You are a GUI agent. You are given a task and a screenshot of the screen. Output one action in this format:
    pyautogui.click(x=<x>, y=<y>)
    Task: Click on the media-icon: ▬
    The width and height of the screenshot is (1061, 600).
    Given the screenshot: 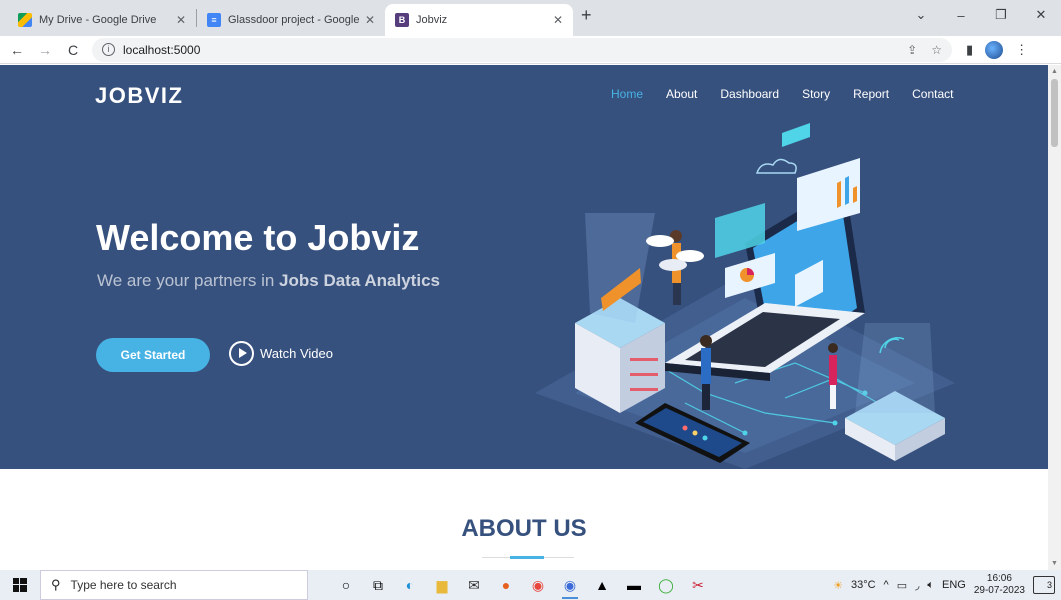 What is the action you would take?
    pyautogui.click(x=634, y=585)
    